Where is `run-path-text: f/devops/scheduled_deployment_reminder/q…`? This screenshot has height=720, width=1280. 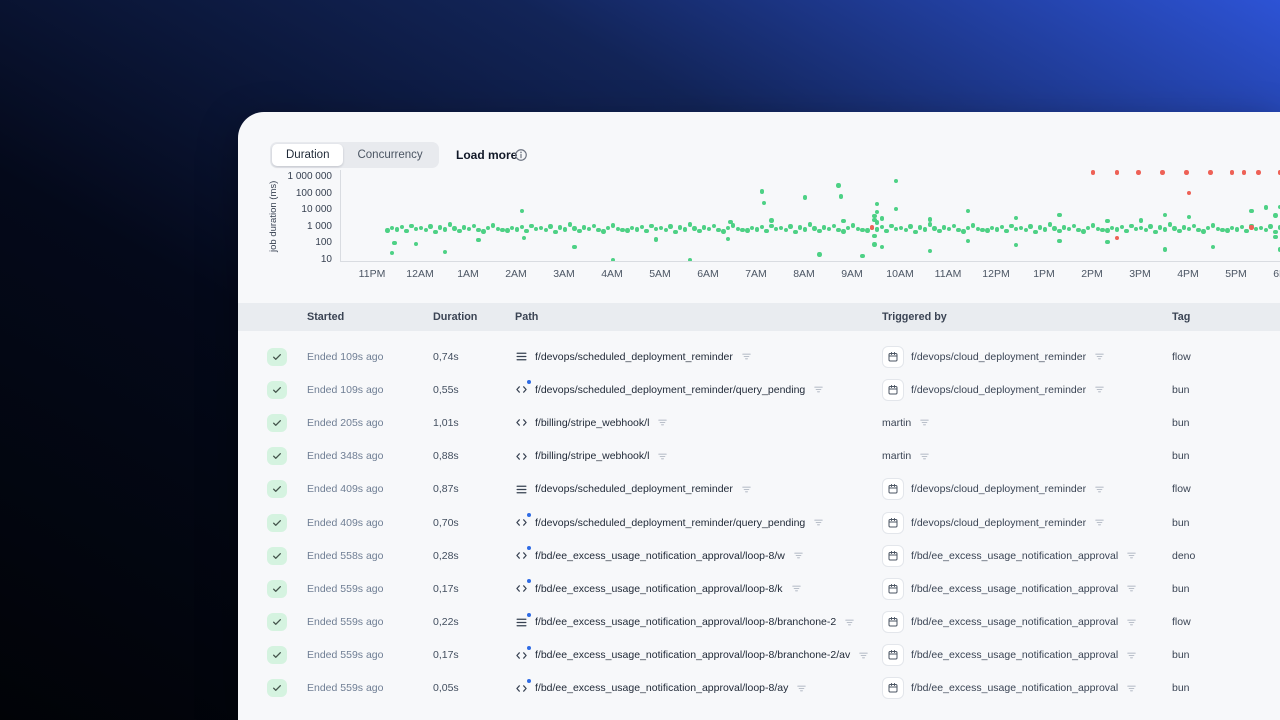 run-path-text: f/devops/scheduled_deployment_reminder/q… is located at coordinates (670, 523).